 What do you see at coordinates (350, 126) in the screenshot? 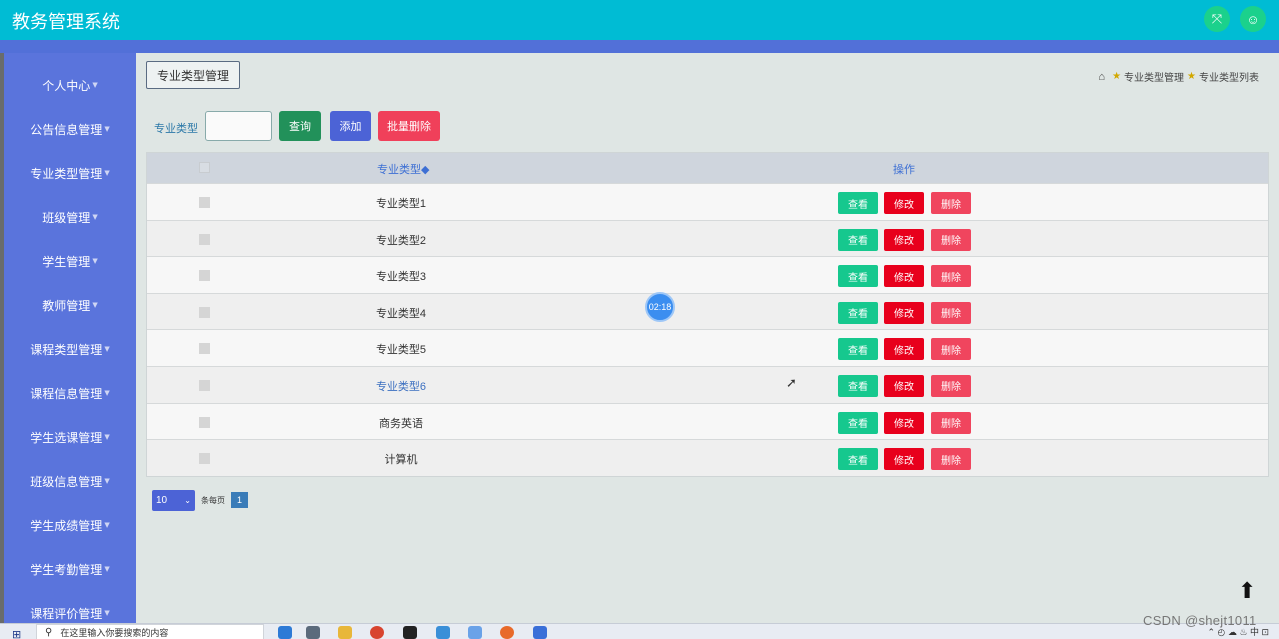
I see `add-button: 添加` at bounding box center [350, 126].